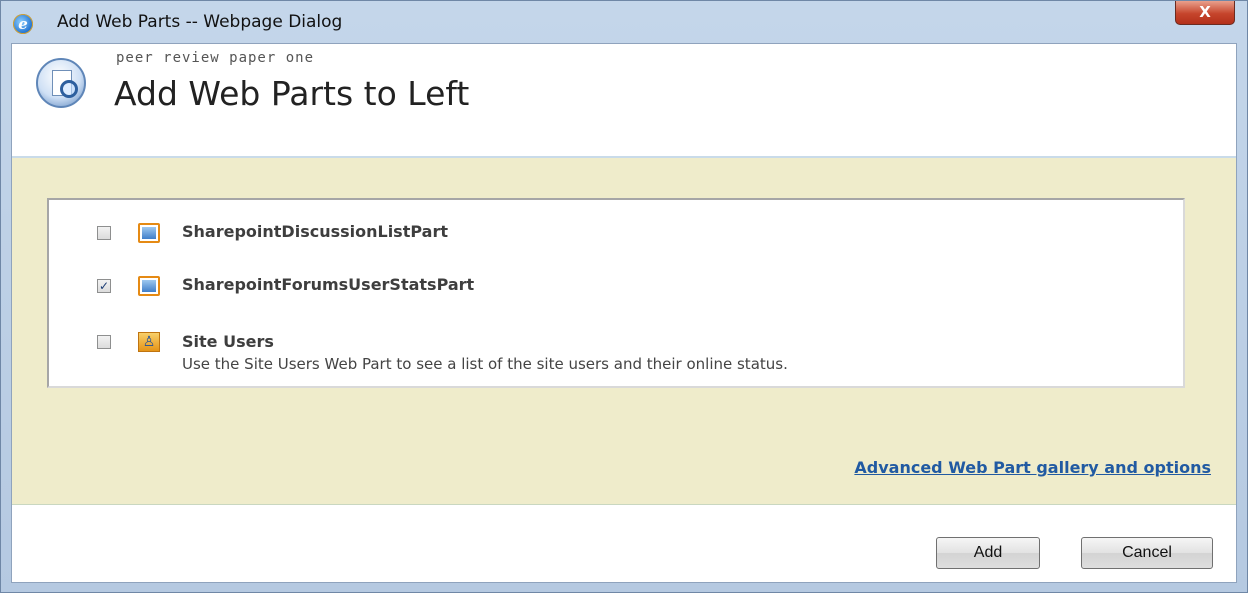 The width and height of the screenshot is (1248, 593). I want to click on window-title: Add Web Parts -- Webpage Dialog, so click(200, 22).